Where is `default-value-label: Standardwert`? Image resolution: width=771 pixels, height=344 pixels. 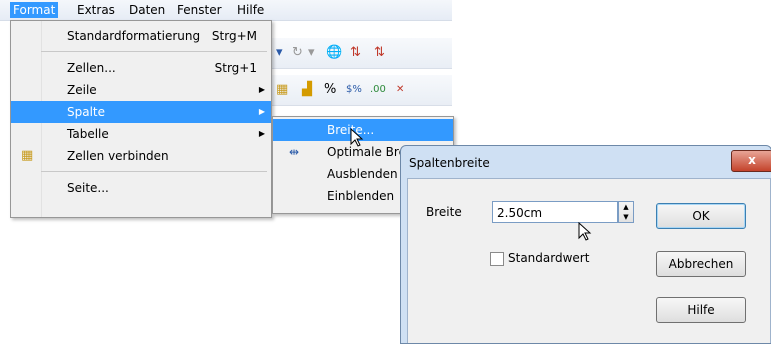
default-value-label: Standardwert is located at coordinates (548, 258).